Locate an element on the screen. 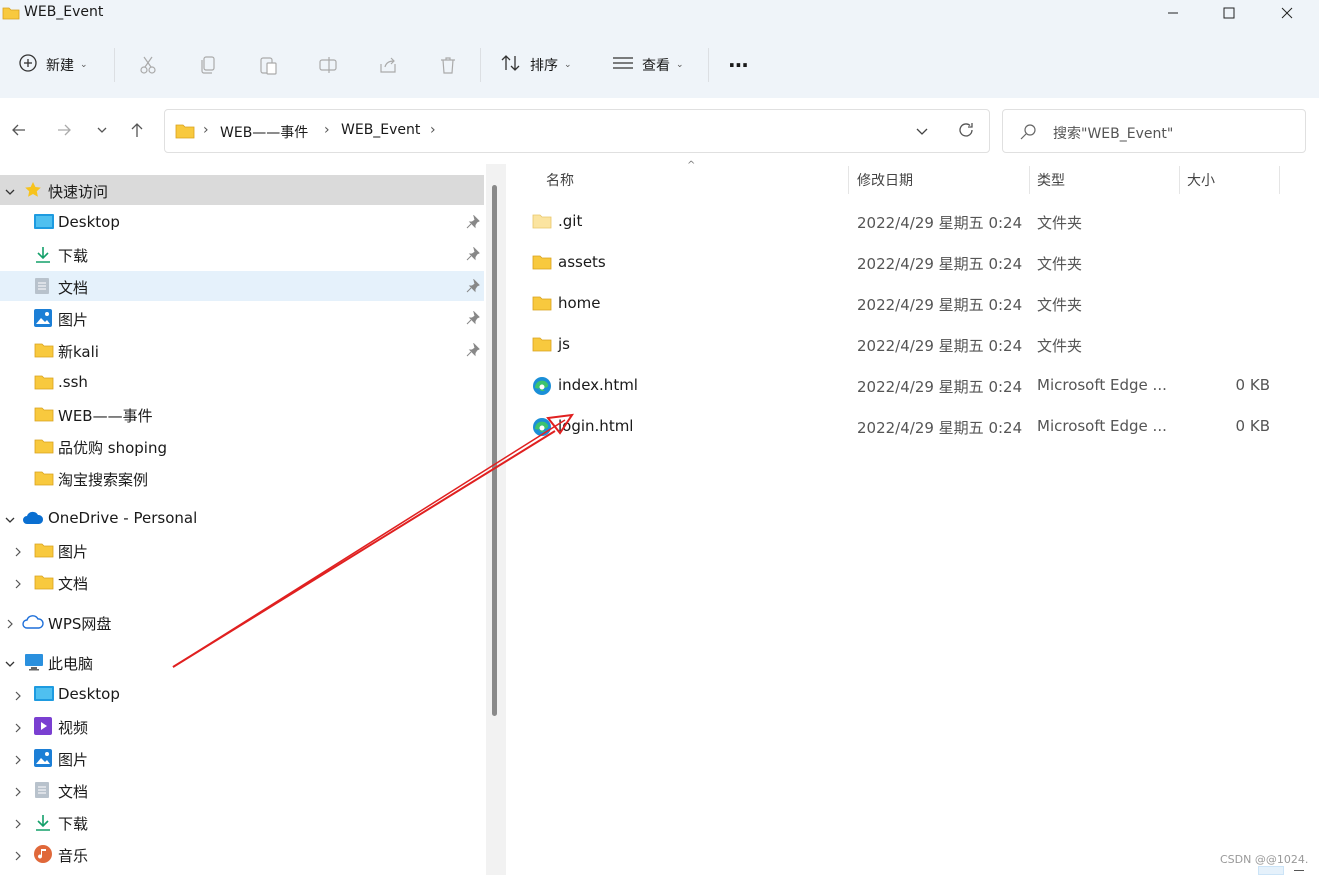 The image size is (1319, 875). file-type: 文件夹 is located at coordinates (1060, 264).